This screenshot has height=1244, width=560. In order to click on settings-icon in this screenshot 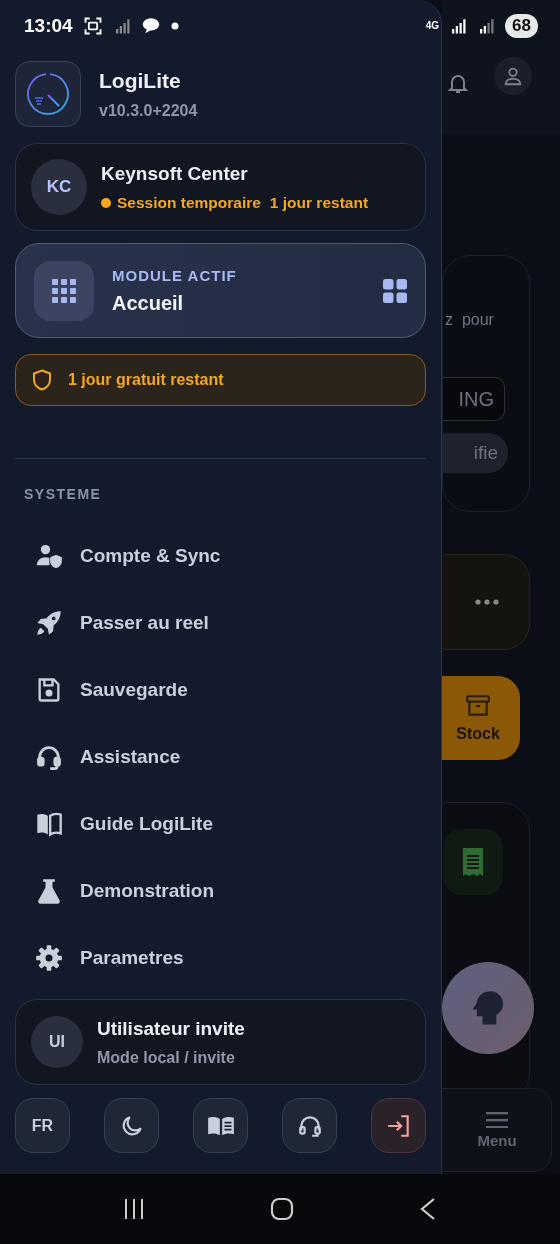, I will do `click(49, 957)`.